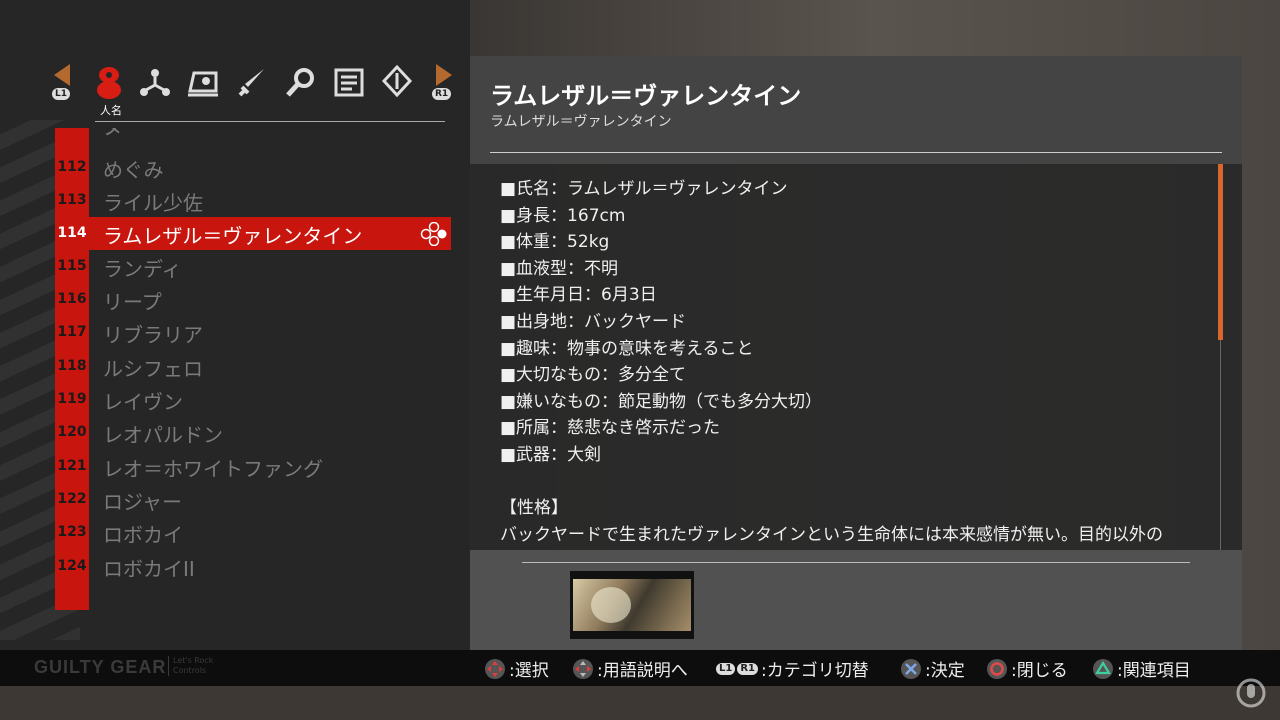 Image resolution: width=1280 pixels, height=720 pixels. I want to click on game-logo-sub: Let's Rock Controls, so click(190, 666).